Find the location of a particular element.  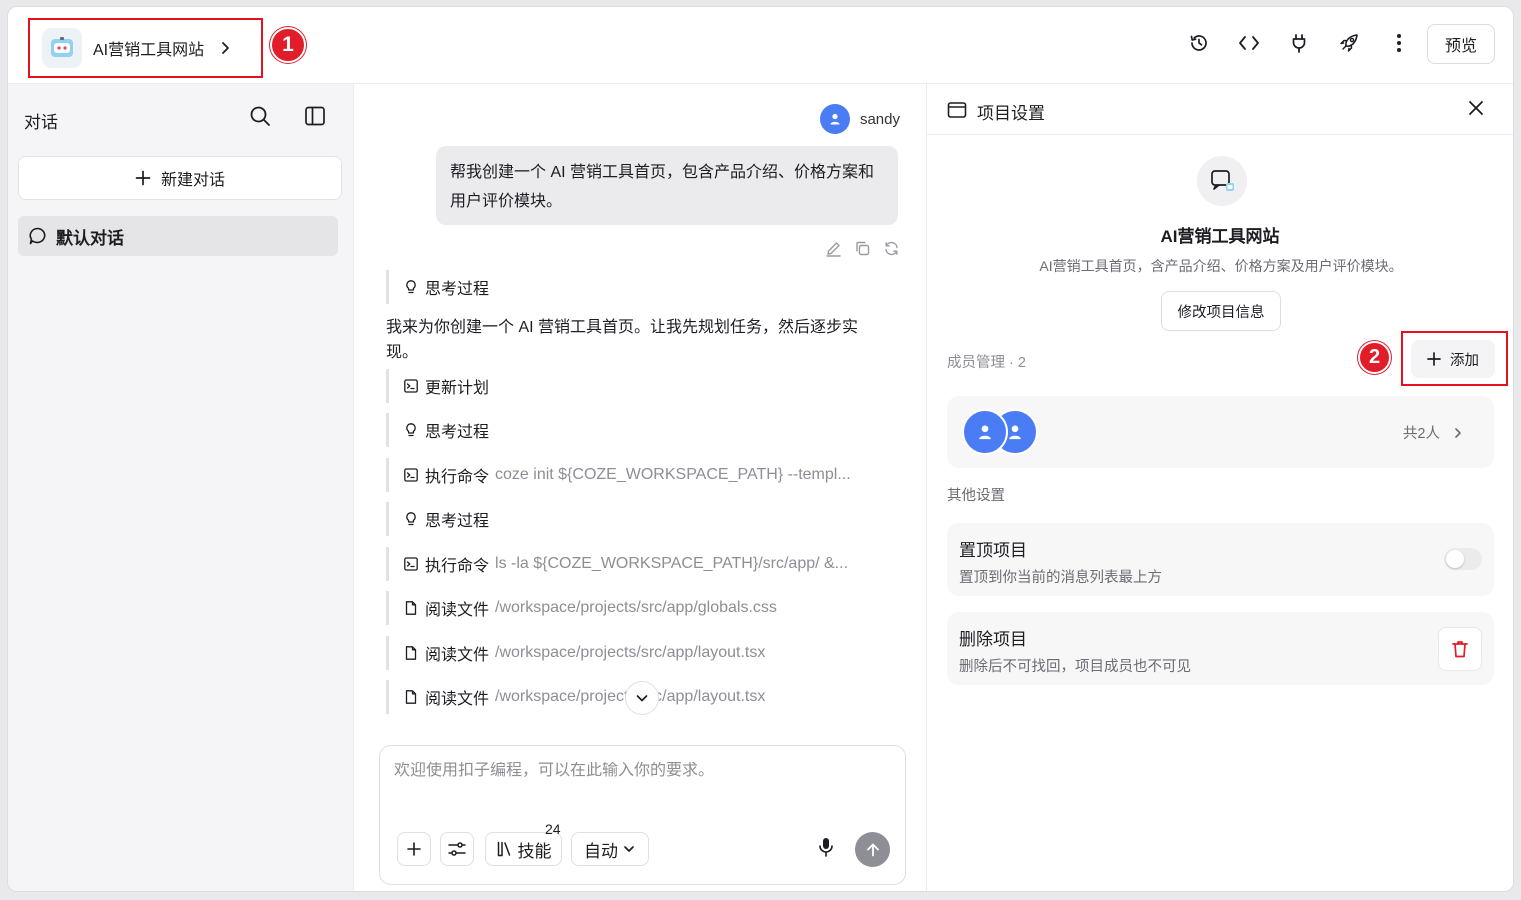

microphone-icon is located at coordinates (826, 849).